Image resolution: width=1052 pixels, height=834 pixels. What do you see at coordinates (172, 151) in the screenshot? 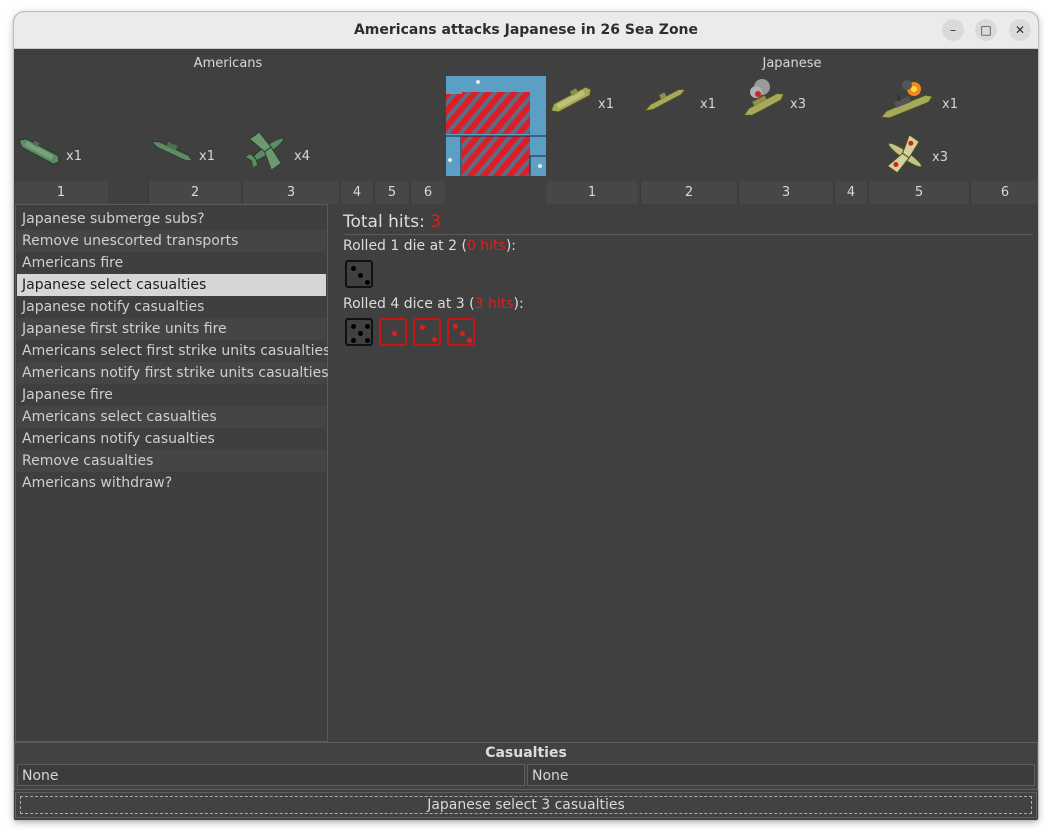
I see `battleship-icon` at bounding box center [172, 151].